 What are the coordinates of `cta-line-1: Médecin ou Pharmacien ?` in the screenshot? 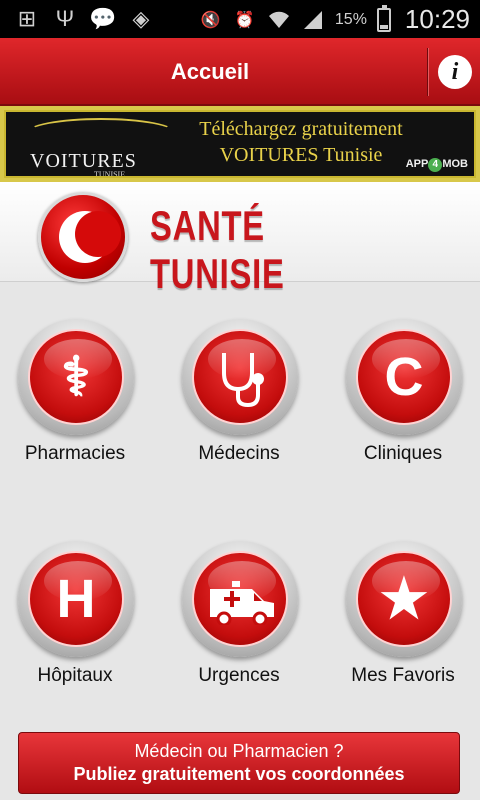 It's located at (239, 751).